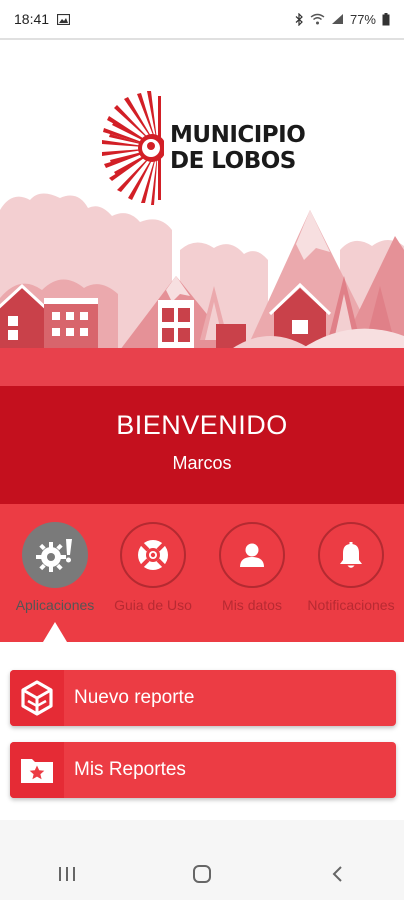 The width and height of the screenshot is (404, 900). Describe the element at coordinates (133, 148) in the screenshot. I see `sun-emblem-icon` at that location.